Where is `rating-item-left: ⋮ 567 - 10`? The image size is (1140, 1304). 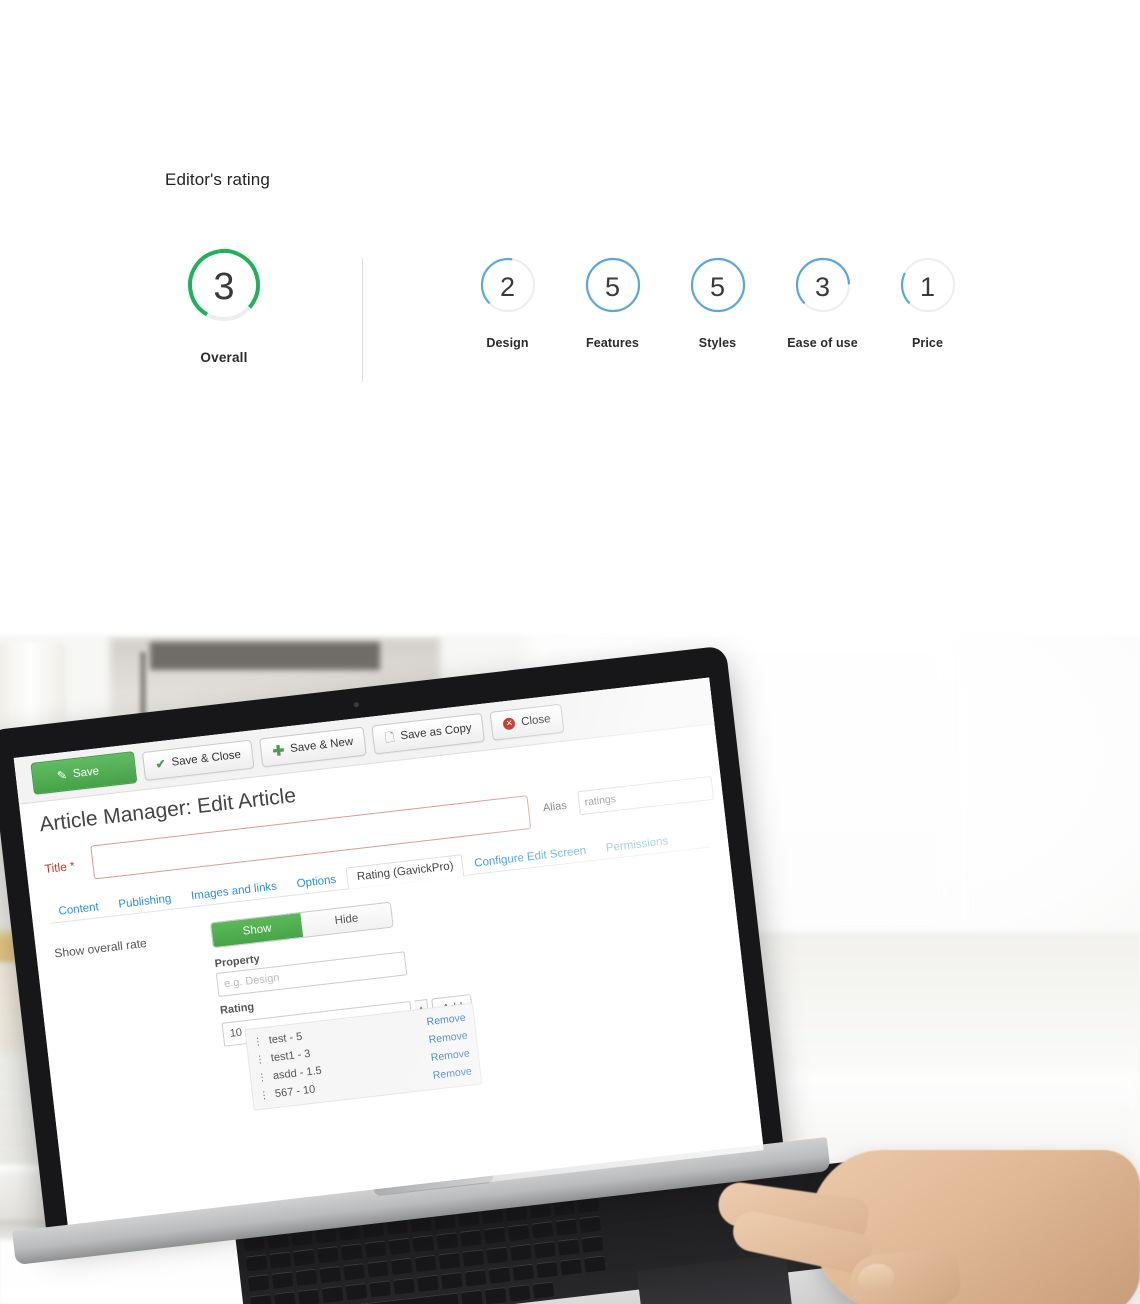 rating-item-left: ⋮ 567 - 10 is located at coordinates (287, 1092).